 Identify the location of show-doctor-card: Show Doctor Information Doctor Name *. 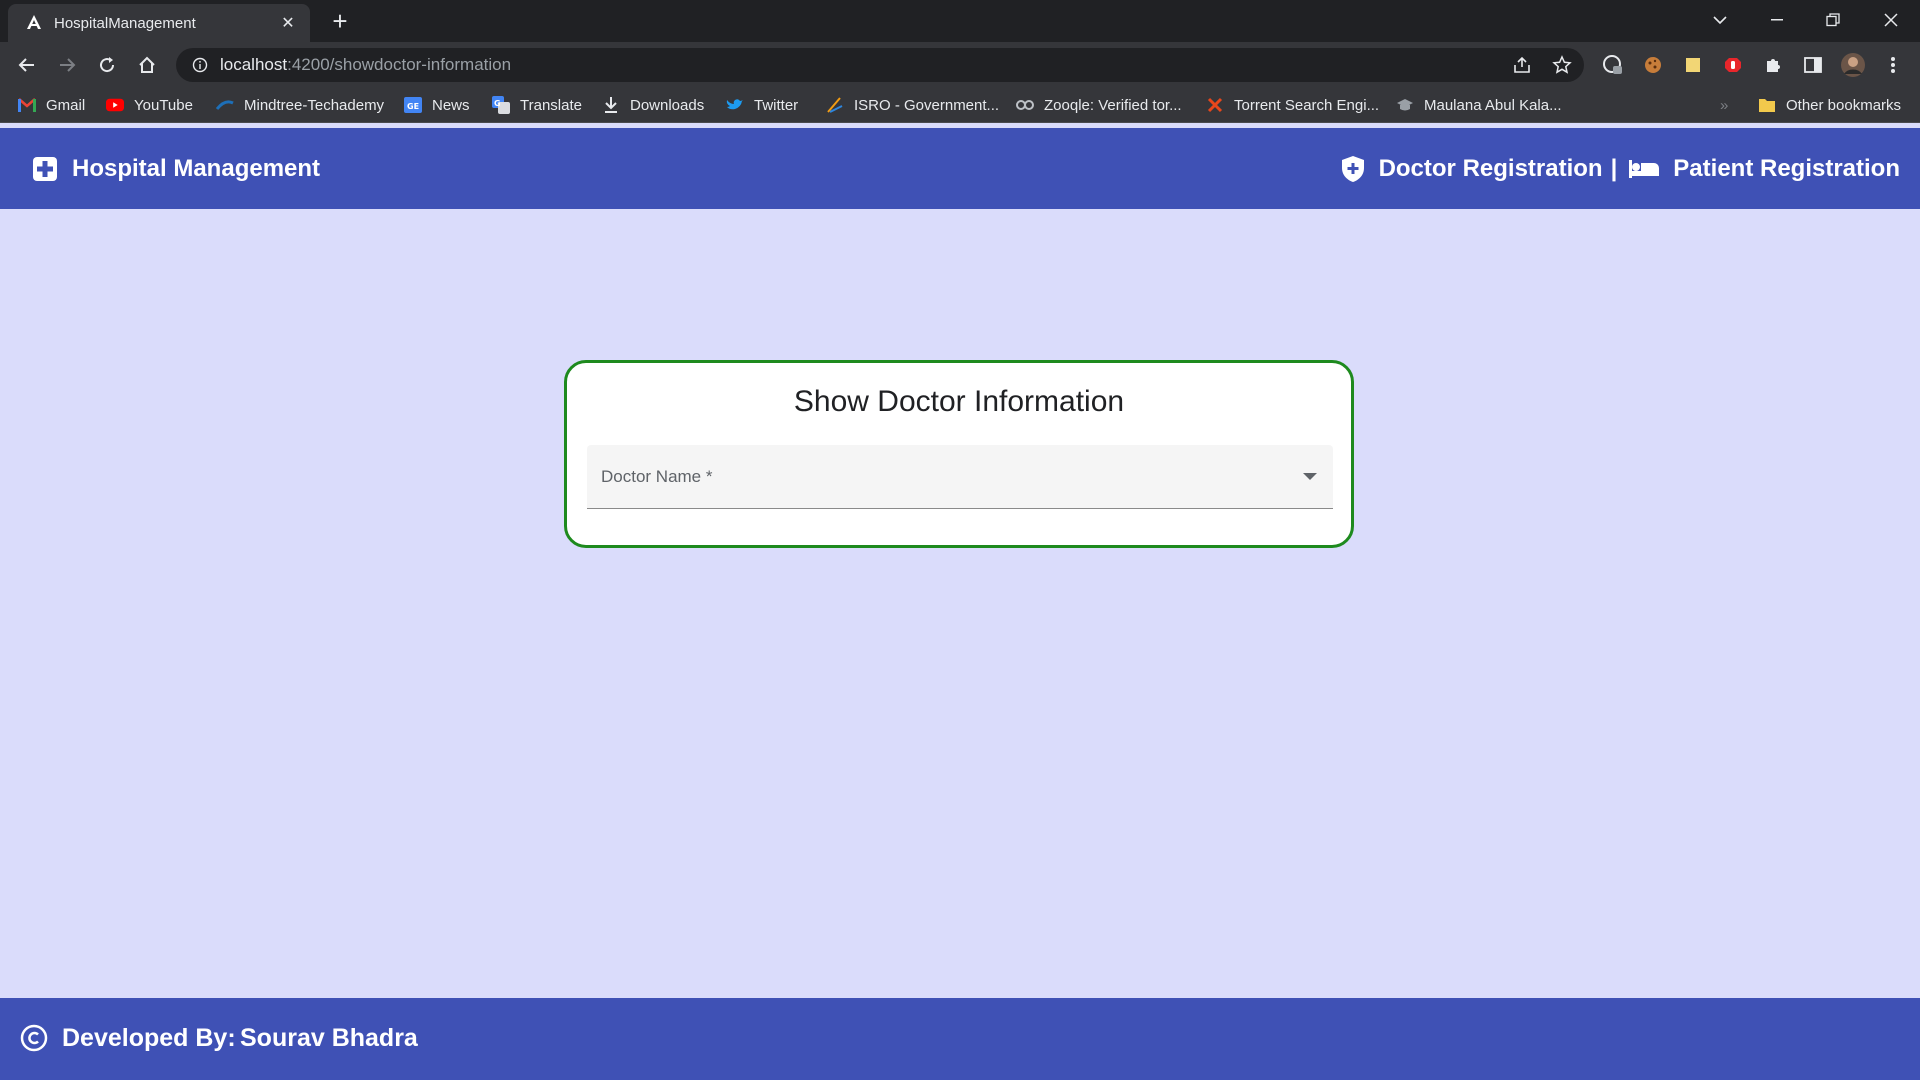
(959, 454).